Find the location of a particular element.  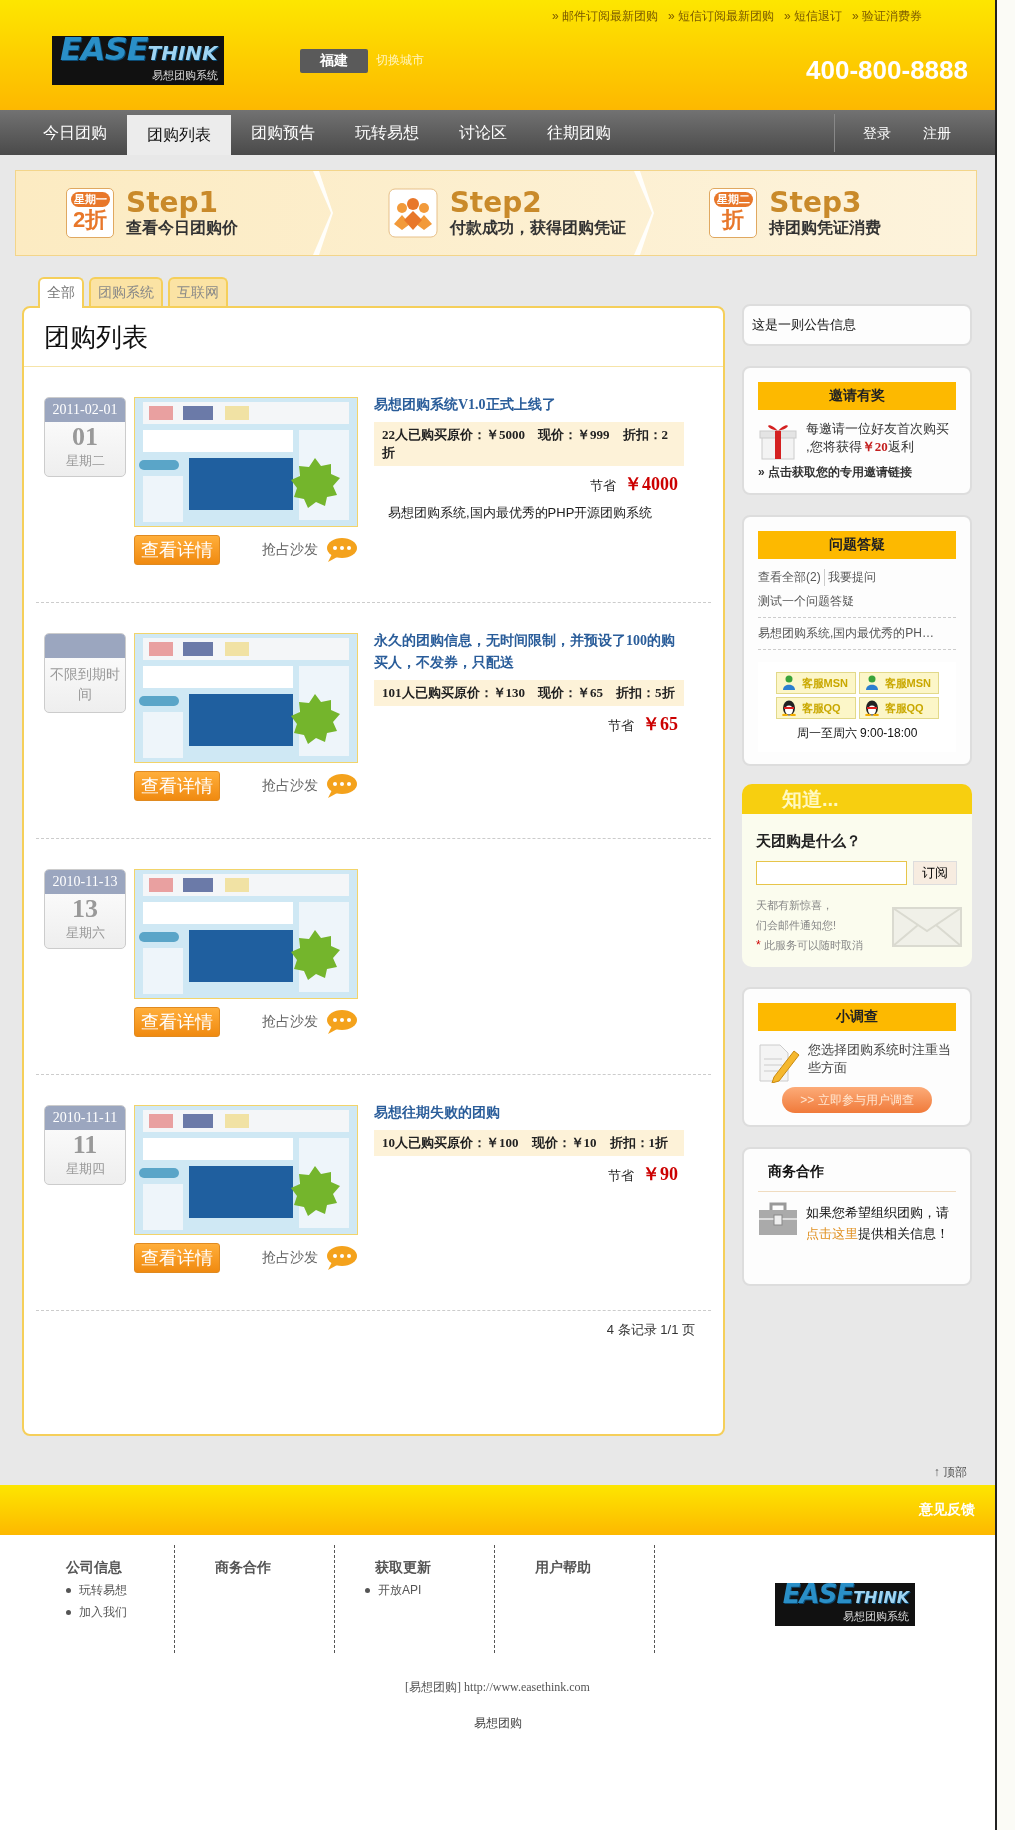

city-label: 福建 is located at coordinates (333, 60).